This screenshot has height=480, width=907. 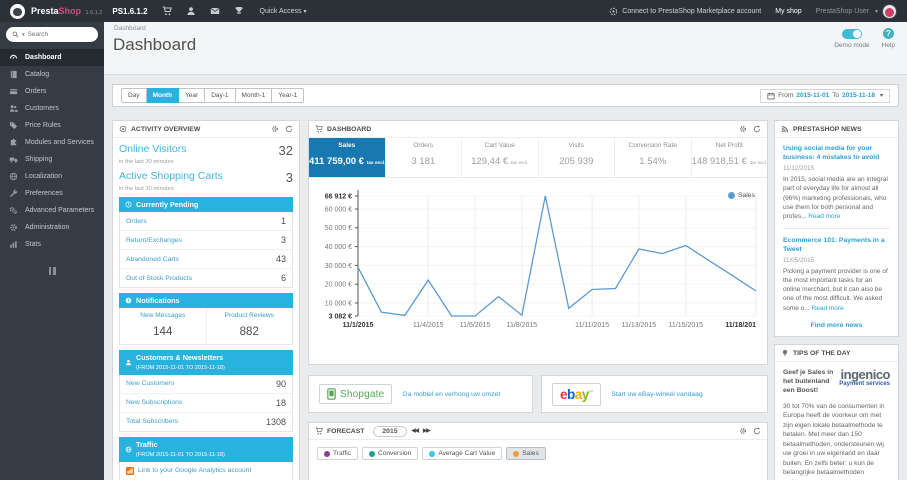 What do you see at coordinates (881, 96) in the screenshot?
I see `chevron-down-icon: ▾` at bounding box center [881, 96].